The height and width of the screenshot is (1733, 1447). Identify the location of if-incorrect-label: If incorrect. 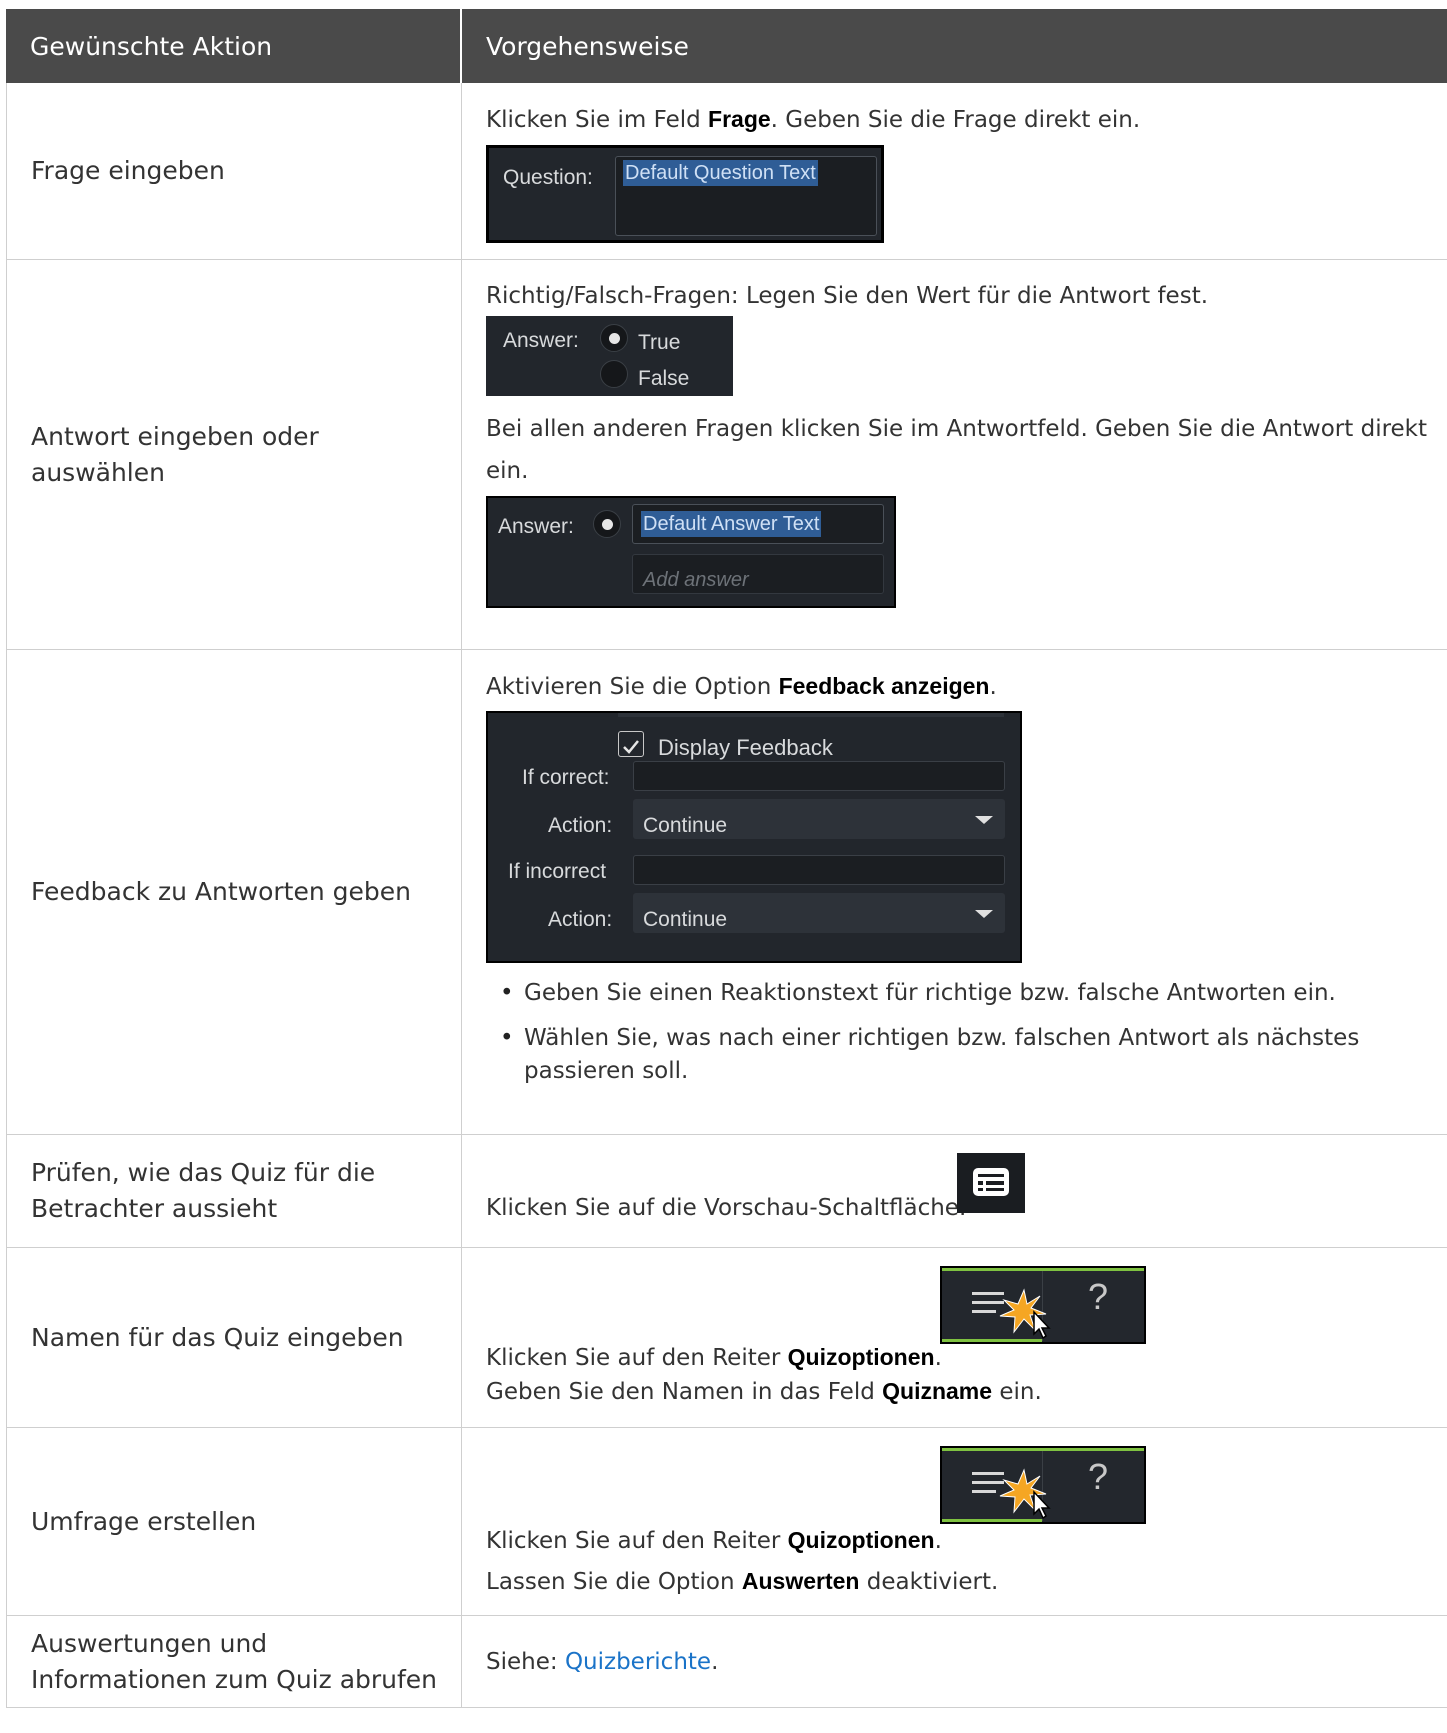
(557, 871).